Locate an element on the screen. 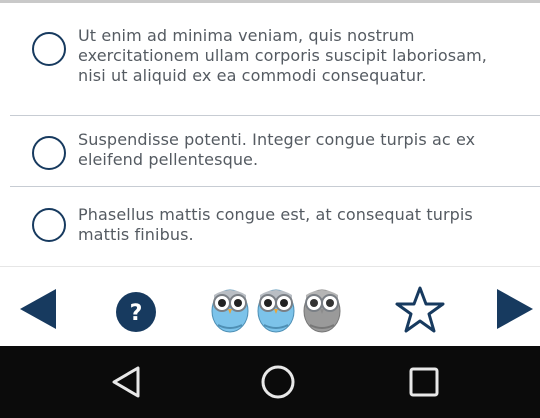  triangle-right-icon is located at coordinates (515, 309).